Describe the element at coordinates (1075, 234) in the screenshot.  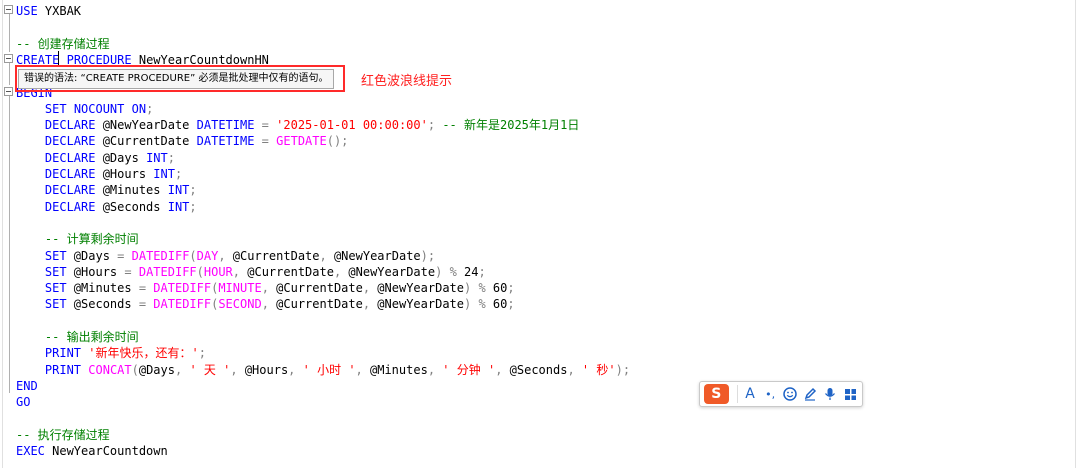
I see `editor-right-edge` at that location.